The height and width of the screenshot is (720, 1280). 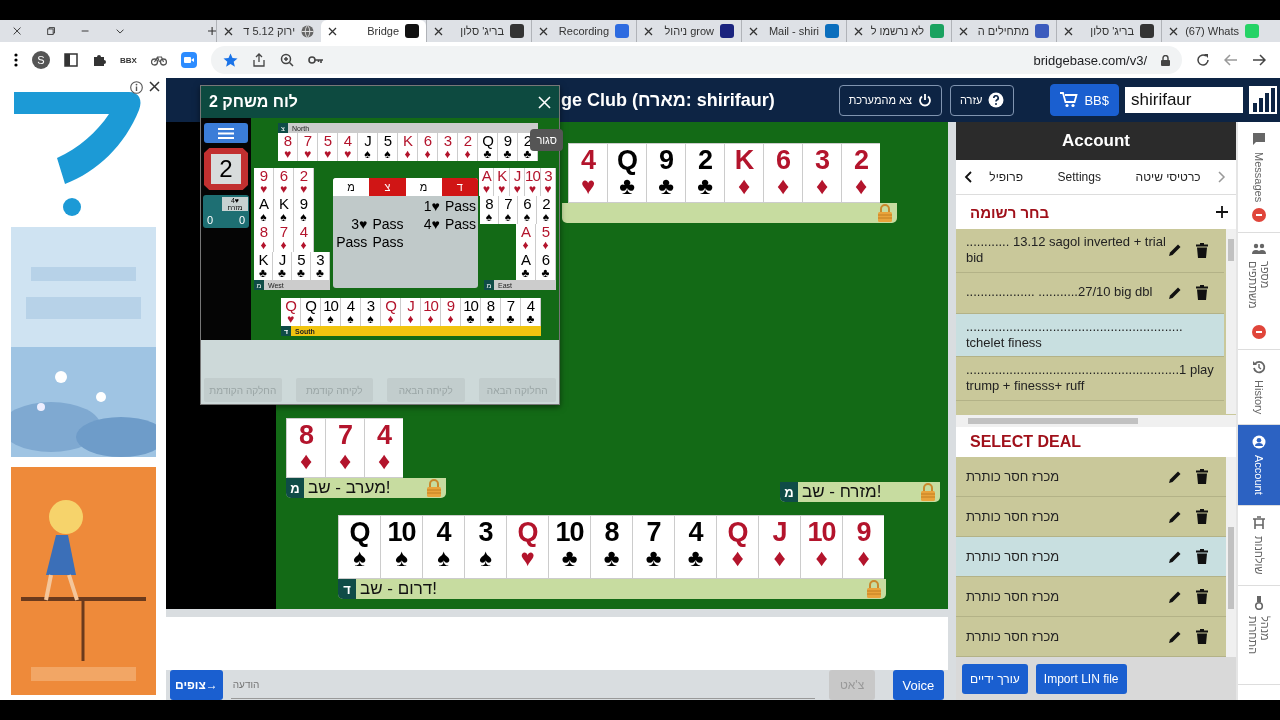 I want to click on reload-icon, so click(x=1203, y=60).